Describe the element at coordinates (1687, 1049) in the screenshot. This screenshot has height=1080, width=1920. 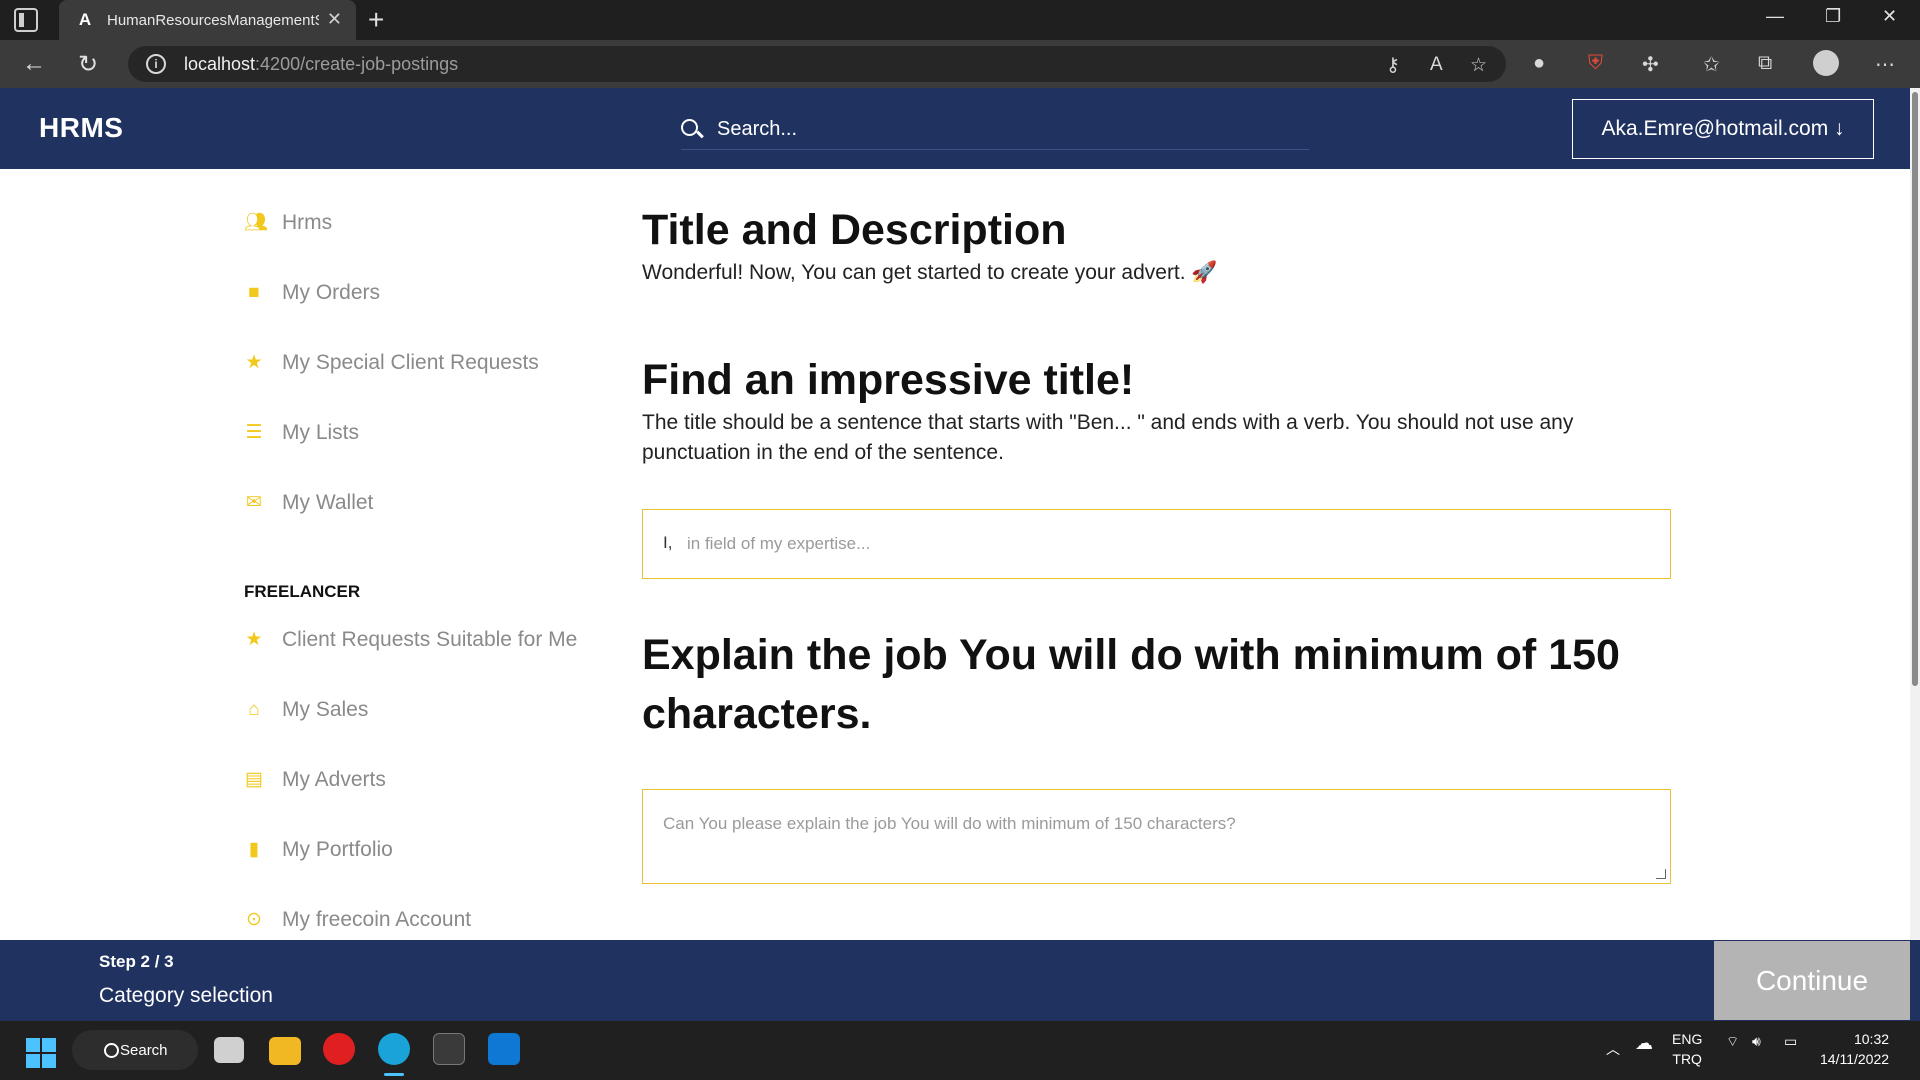
I see `input-language: ENG TRQ` at that location.